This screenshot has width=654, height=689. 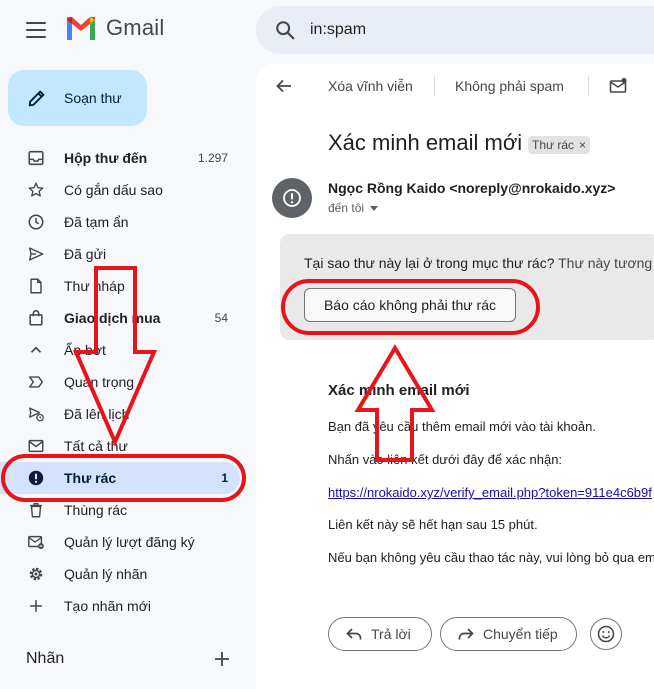 I want to click on emoji-reaction-button, so click(x=606, y=634).